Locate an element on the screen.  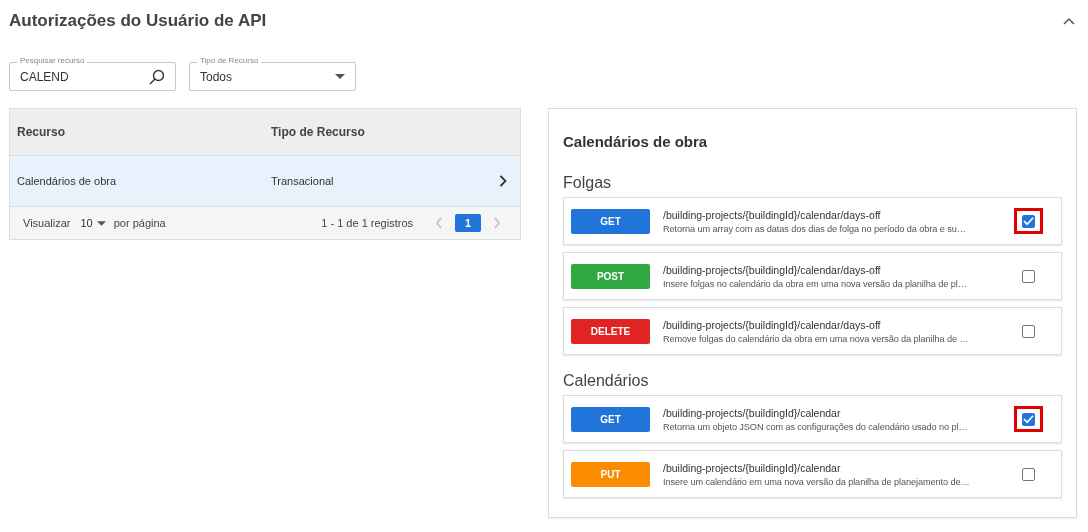
column-header: Recurso is located at coordinates (41, 132).